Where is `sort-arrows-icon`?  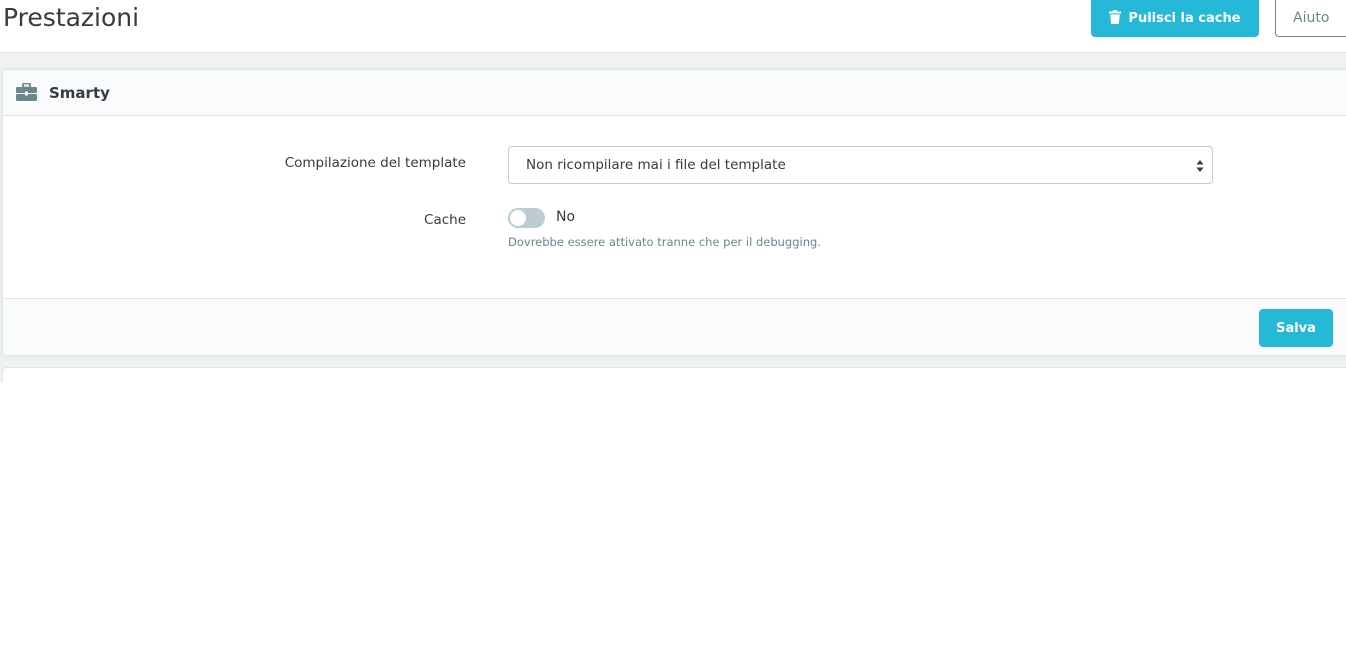
sort-arrows-icon is located at coordinates (1200, 165).